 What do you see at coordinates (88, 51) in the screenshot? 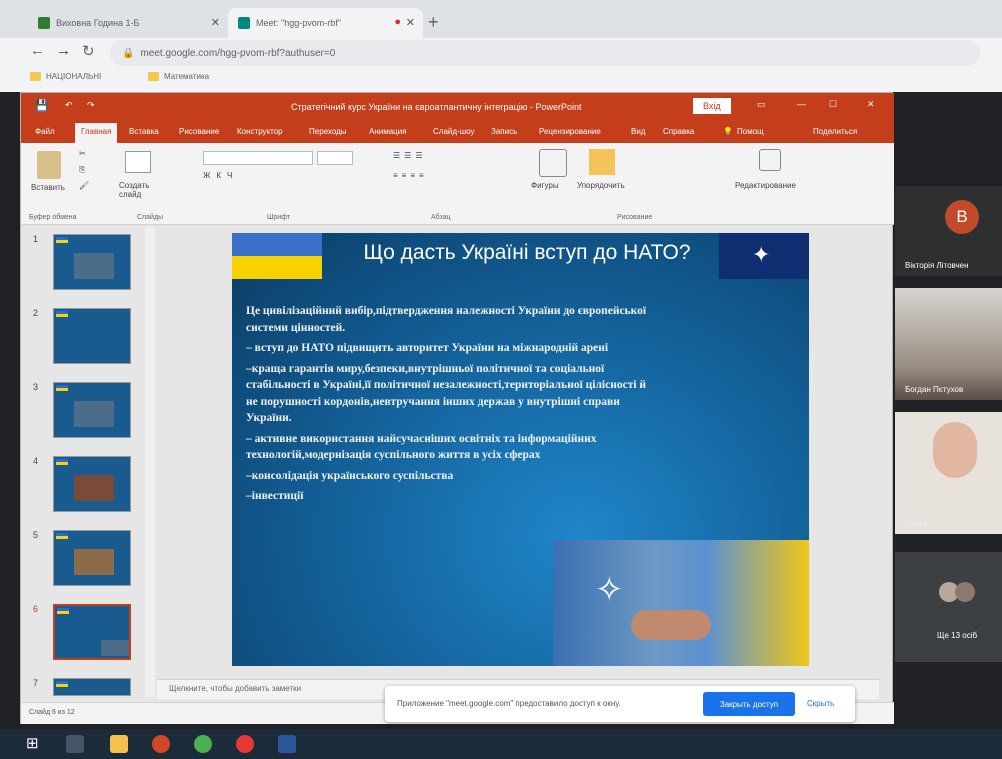
I see `reload-icon: ↻` at bounding box center [88, 51].